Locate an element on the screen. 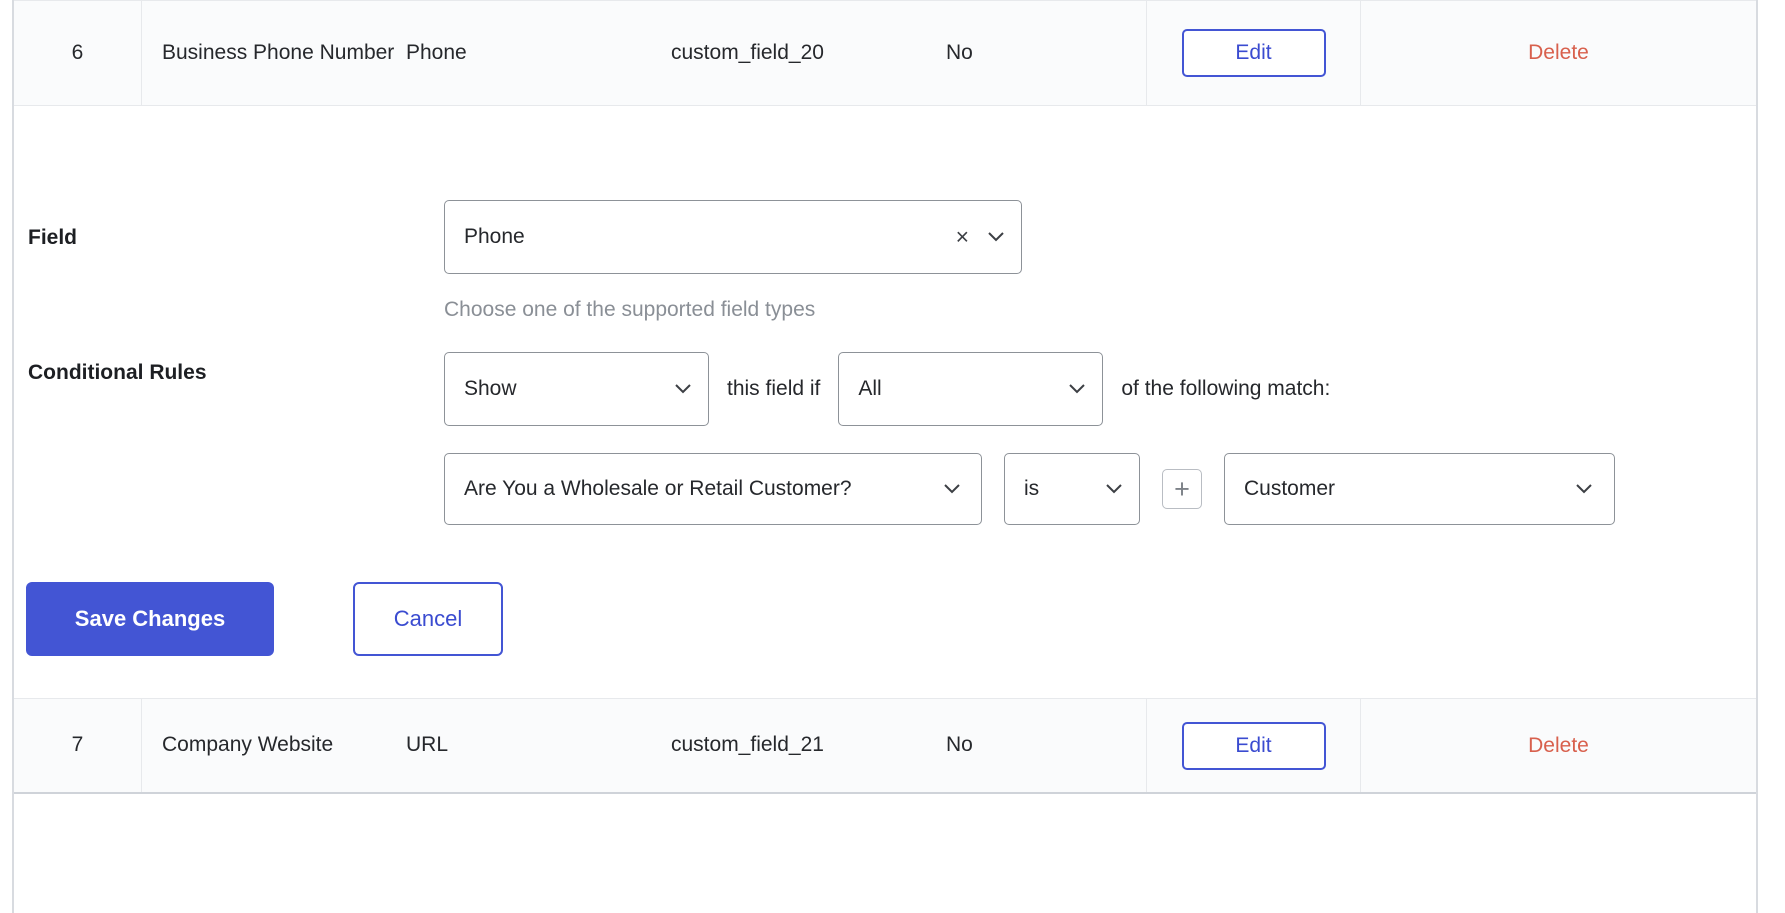 This screenshot has width=1785, height=913. cancel-button: Cancel is located at coordinates (428, 619).